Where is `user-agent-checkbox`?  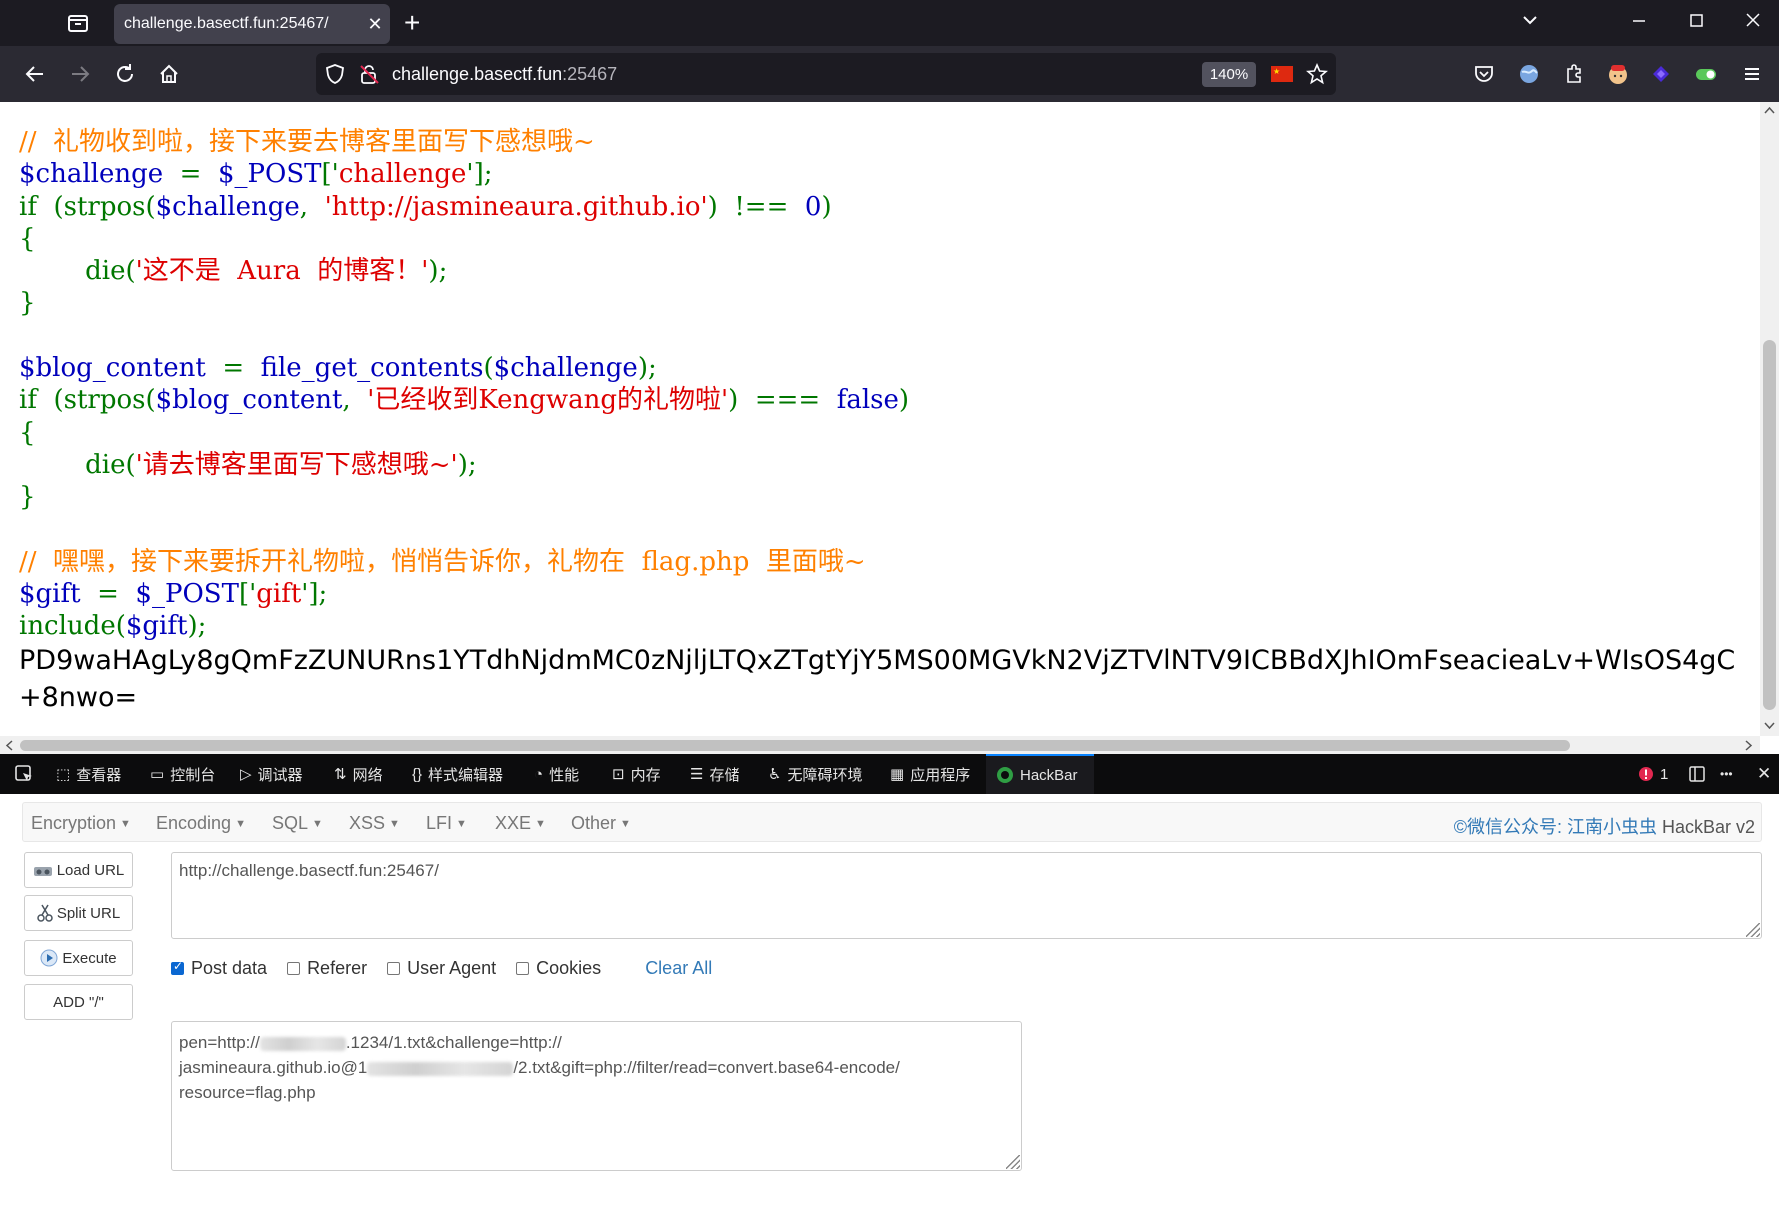 user-agent-checkbox is located at coordinates (394, 968).